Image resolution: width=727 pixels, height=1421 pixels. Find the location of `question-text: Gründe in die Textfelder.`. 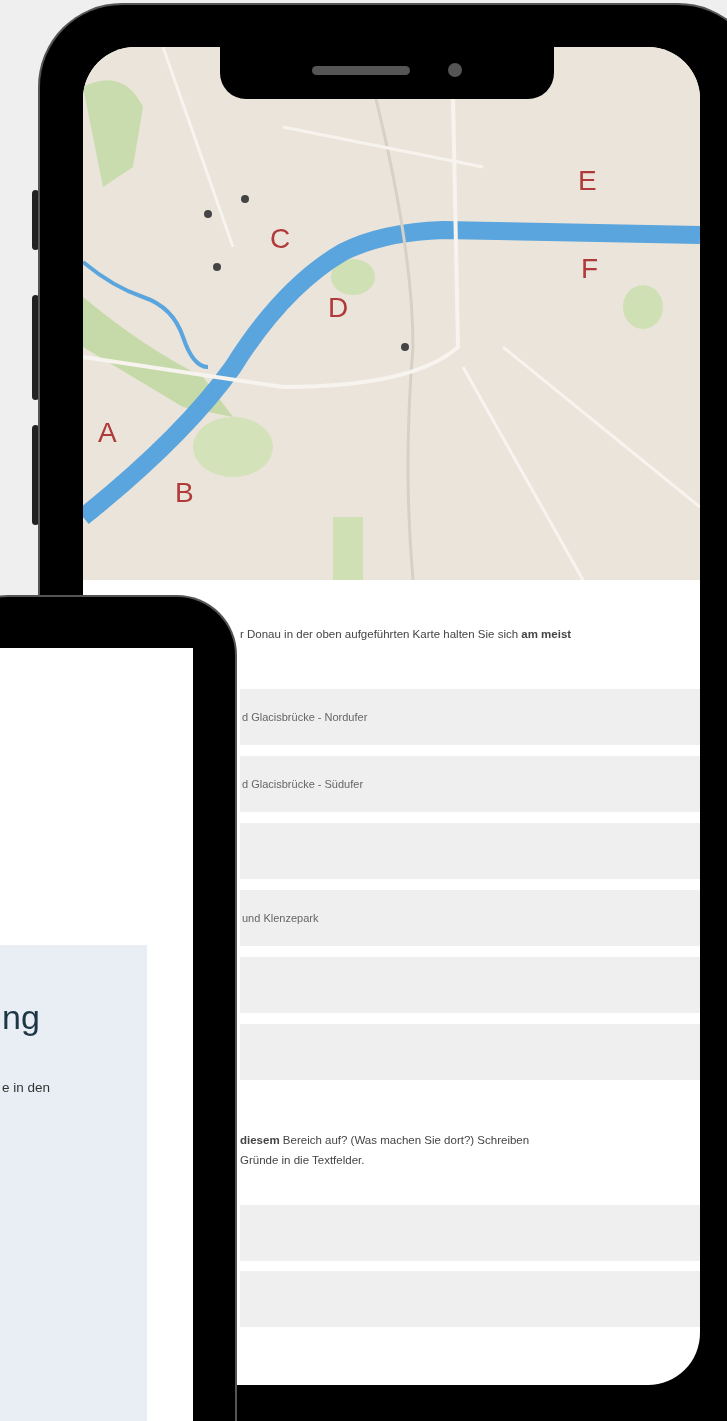

question-text: Gründe in die Textfelder. is located at coordinates (303, 1161).